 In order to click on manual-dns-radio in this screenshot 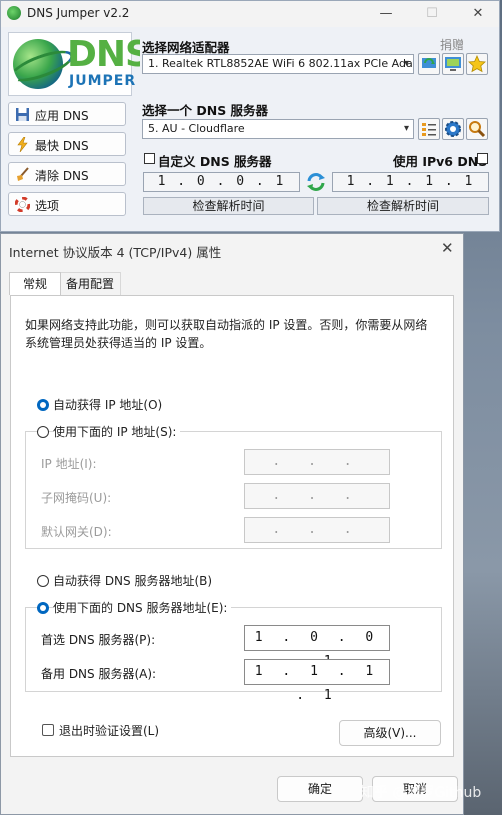, I will do `click(43, 608)`.